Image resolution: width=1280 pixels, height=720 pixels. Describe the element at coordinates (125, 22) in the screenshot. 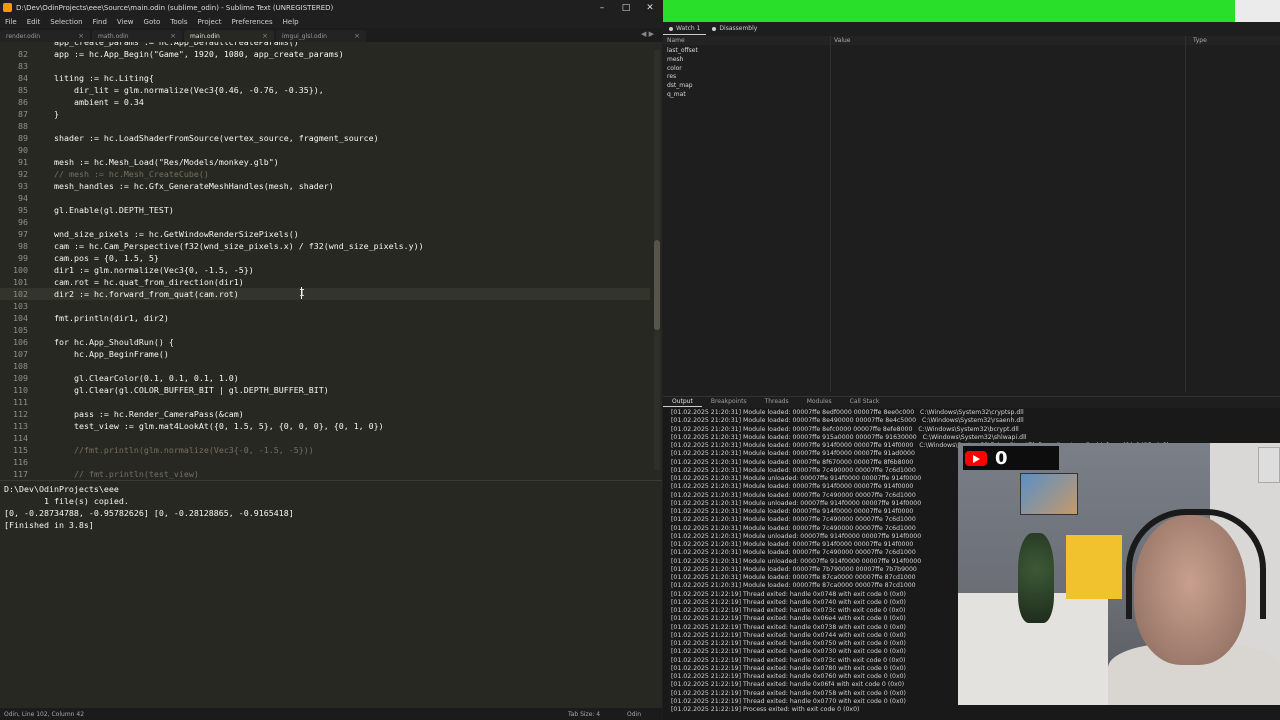

I see `menu-view: View` at that location.